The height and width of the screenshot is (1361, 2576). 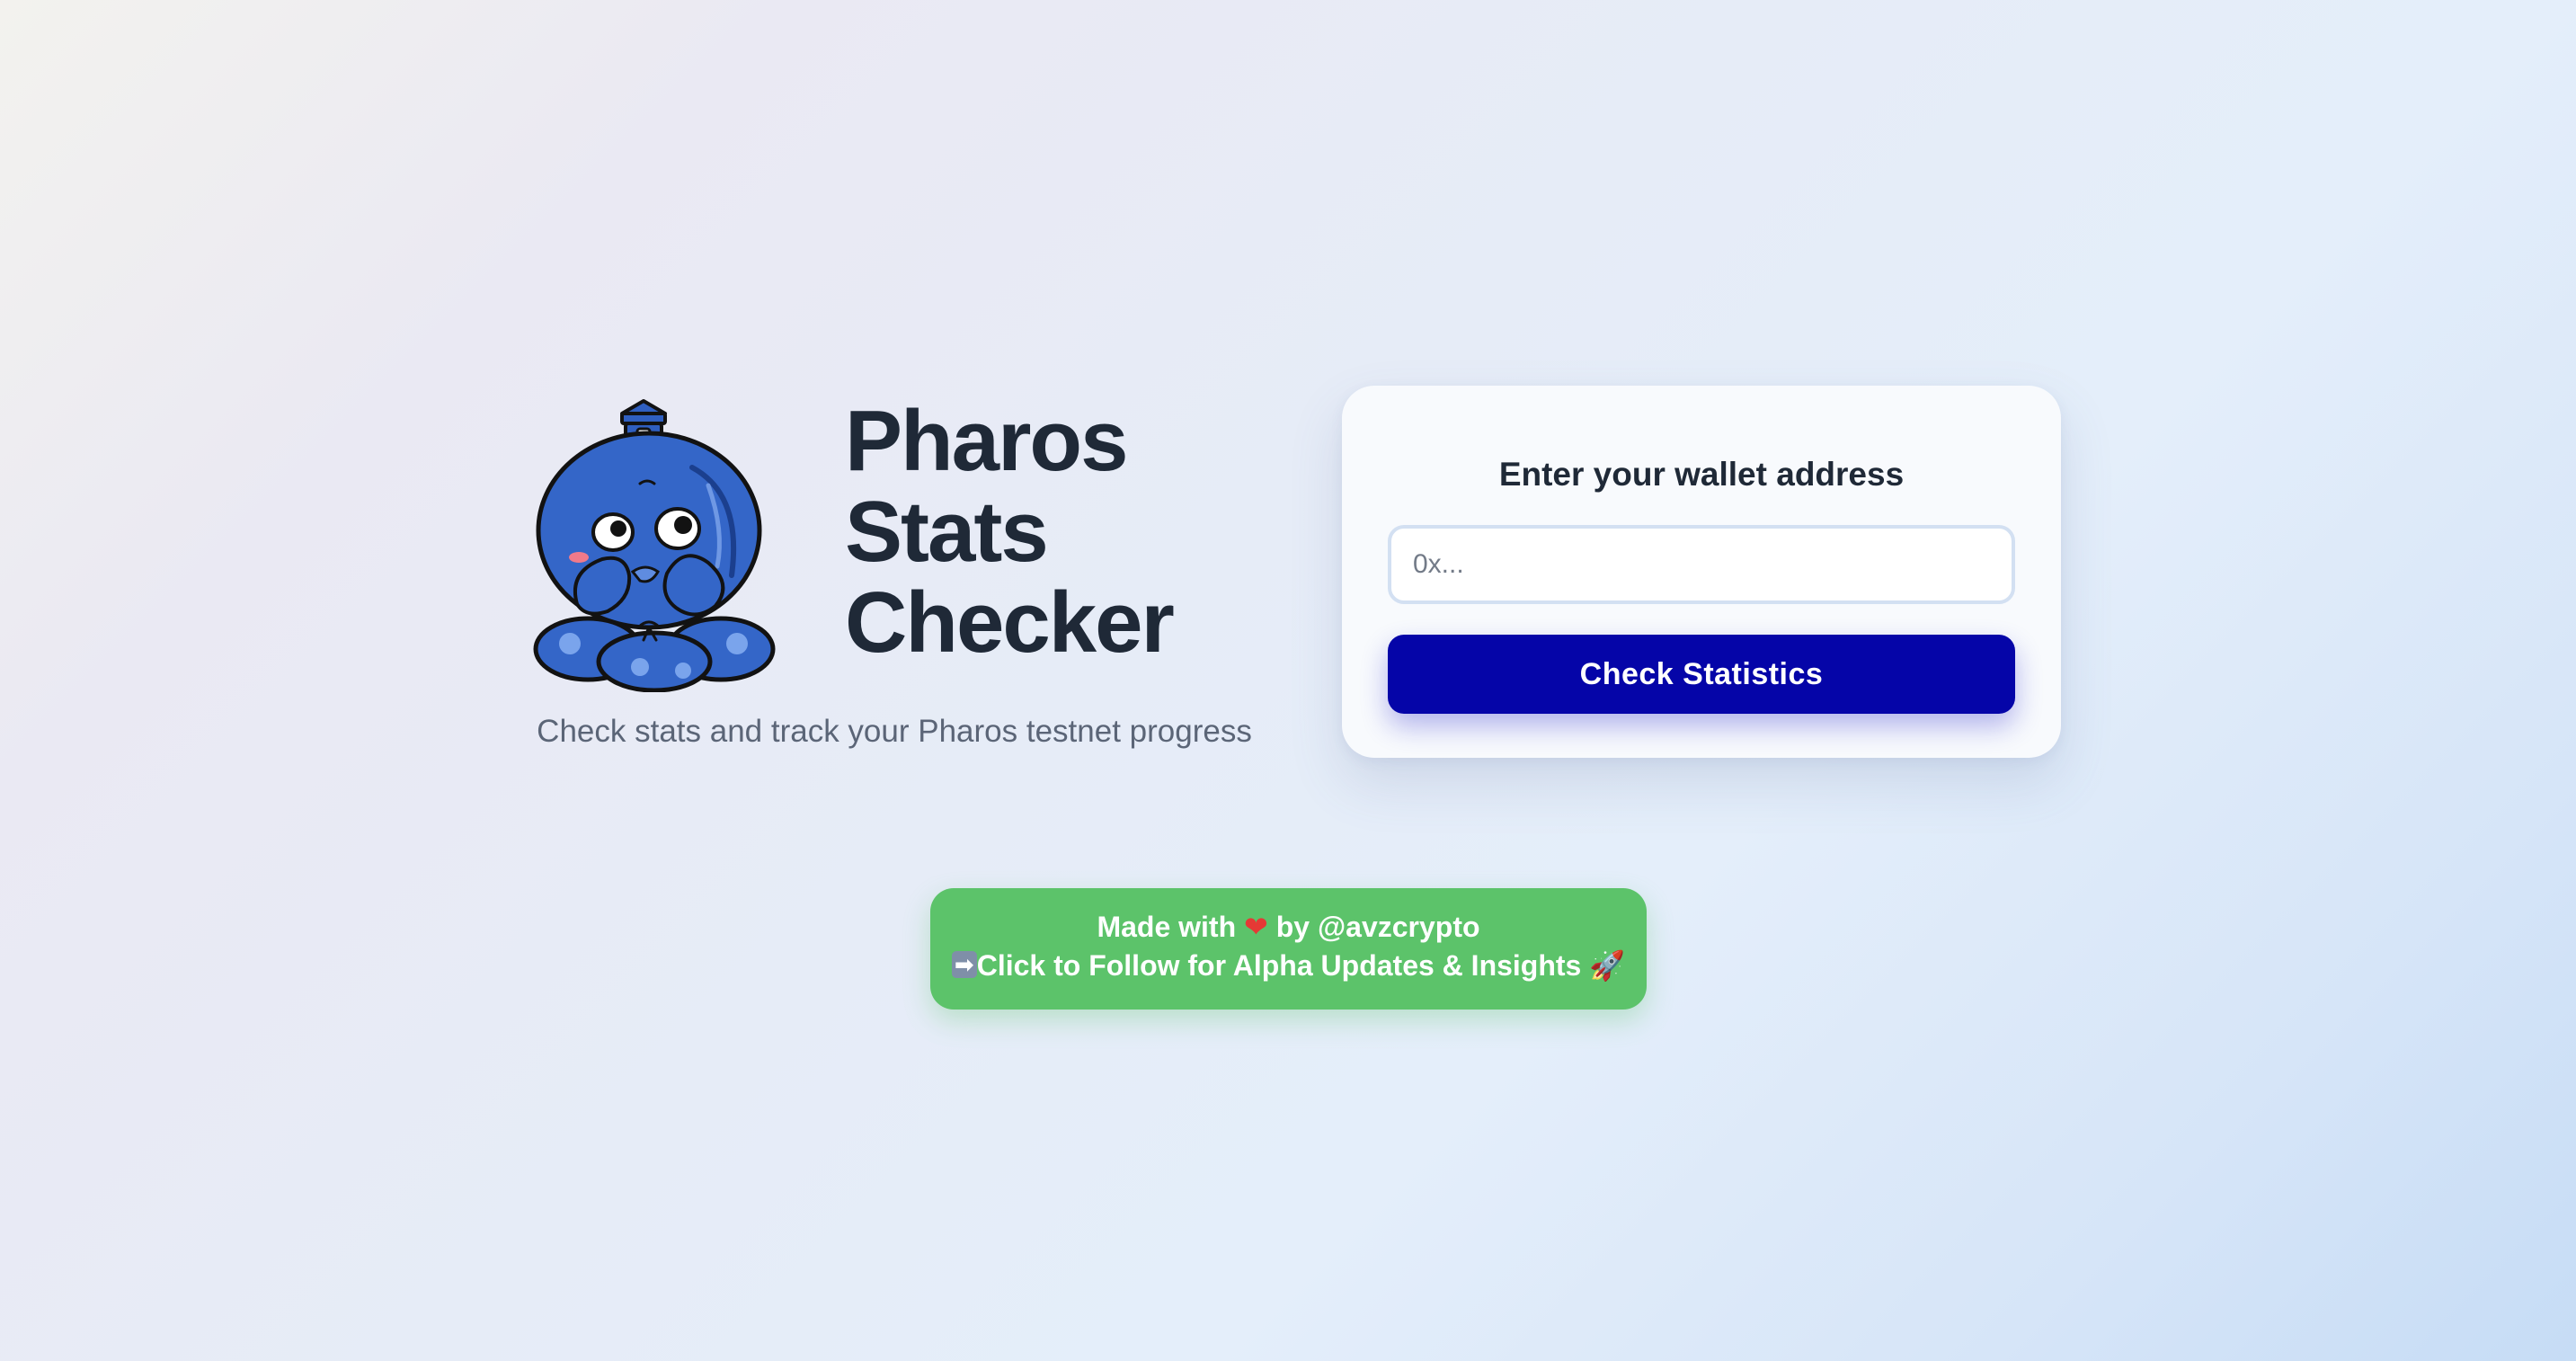 I want to click on heart-icon: ❤, so click(x=1256, y=927).